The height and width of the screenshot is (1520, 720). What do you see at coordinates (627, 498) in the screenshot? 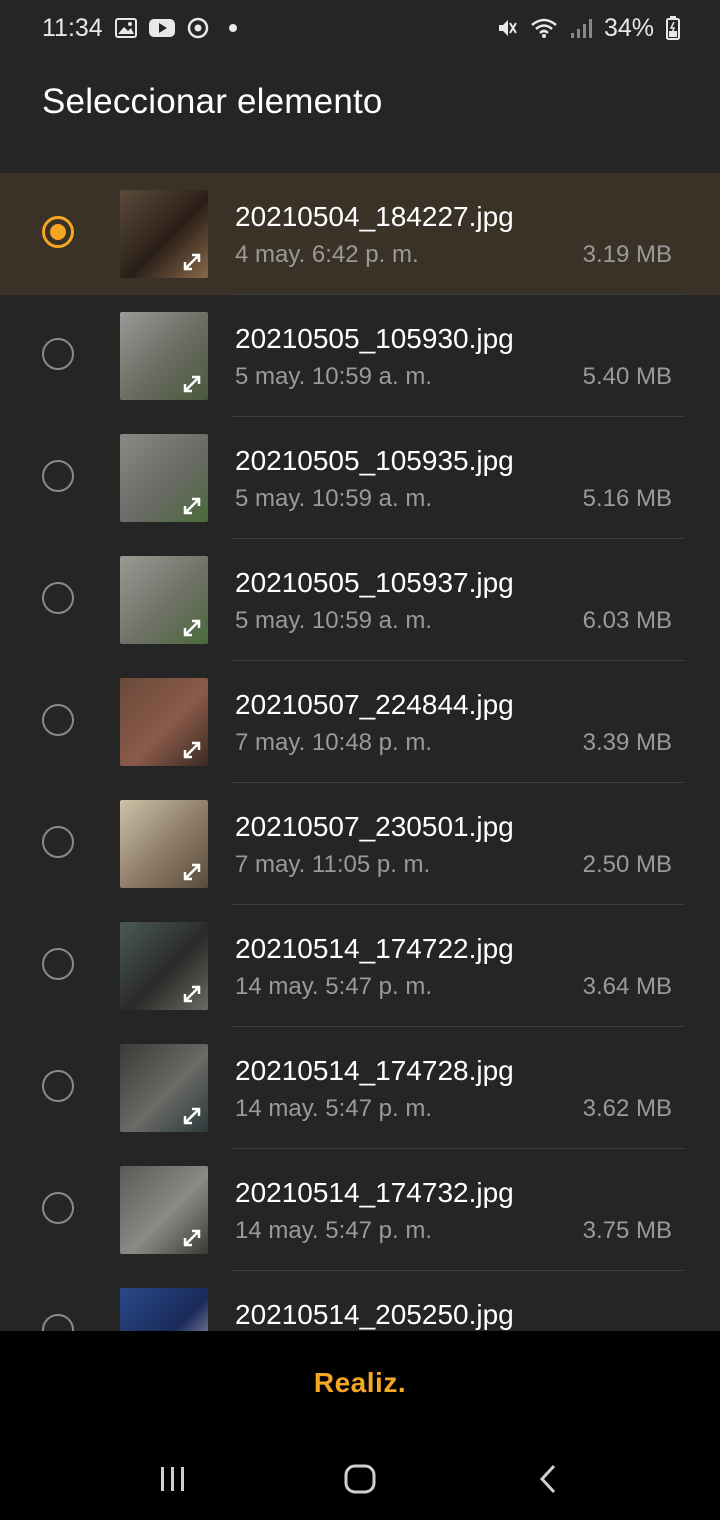
I see `file-size: 5.16 MB` at bounding box center [627, 498].